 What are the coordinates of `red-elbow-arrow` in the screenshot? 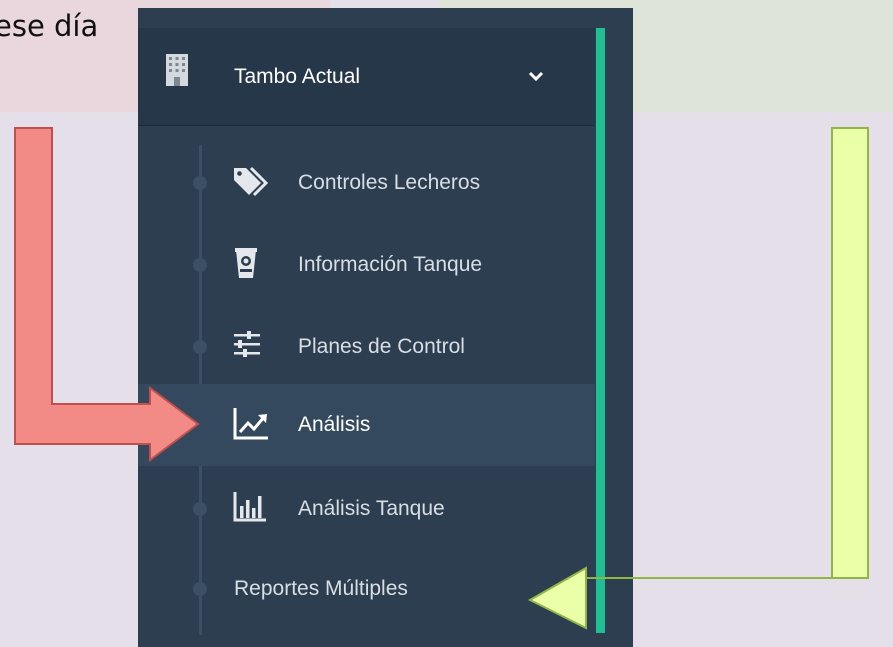 It's located at (107, 294).